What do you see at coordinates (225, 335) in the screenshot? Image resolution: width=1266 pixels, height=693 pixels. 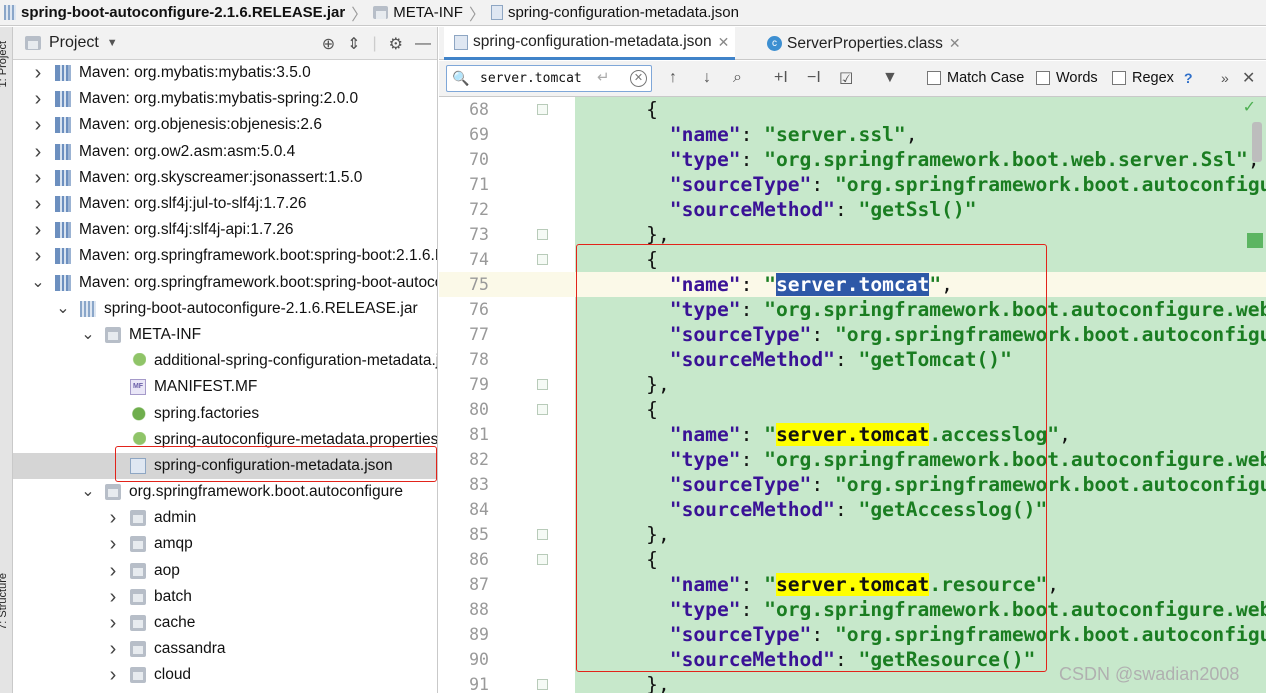 I see `tree-item: ⌄ META-INF` at bounding box center [225, 335].